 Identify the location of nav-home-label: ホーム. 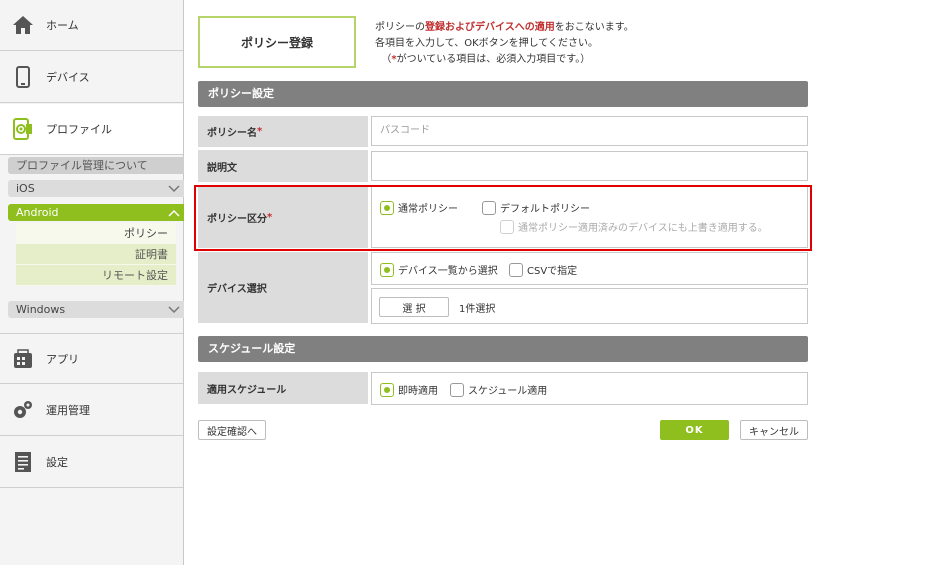
(62, 25).